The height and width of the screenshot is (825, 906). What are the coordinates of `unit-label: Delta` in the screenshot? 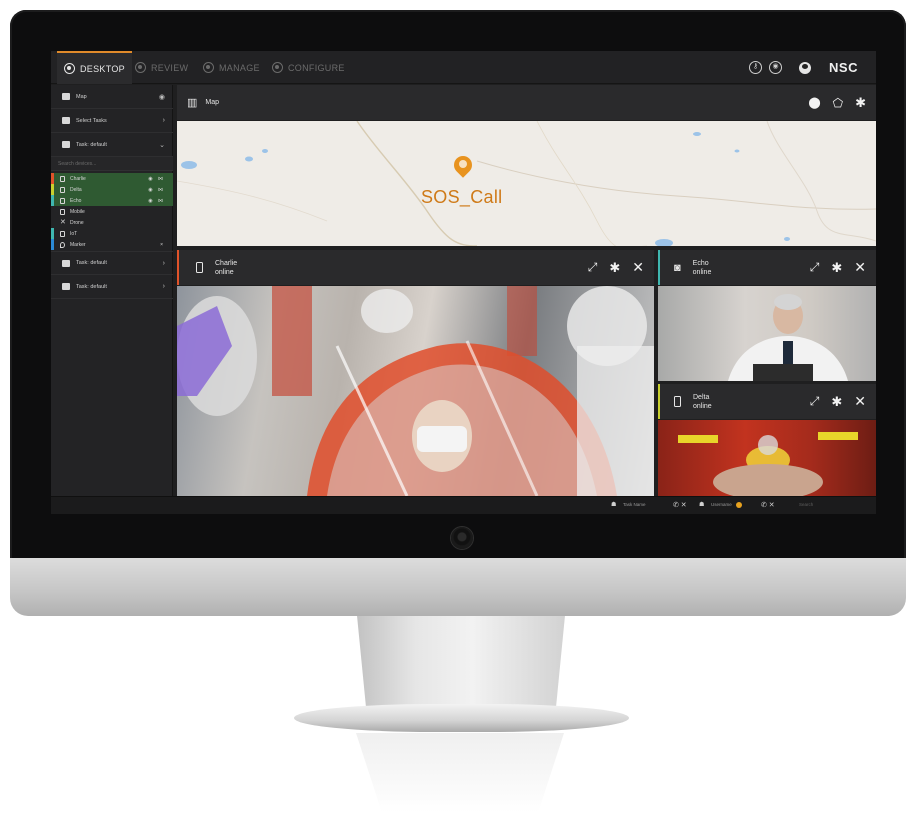 It's located at (76, 189).